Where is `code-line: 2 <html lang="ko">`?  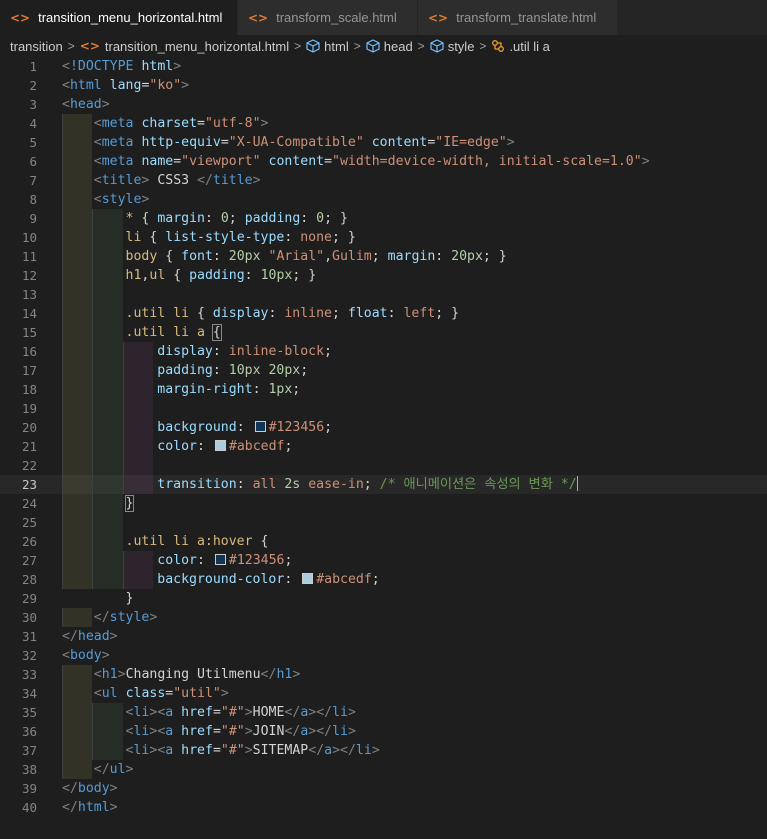 code-line: 2 <html lang="ko"> is located at coordinates (383, 85).